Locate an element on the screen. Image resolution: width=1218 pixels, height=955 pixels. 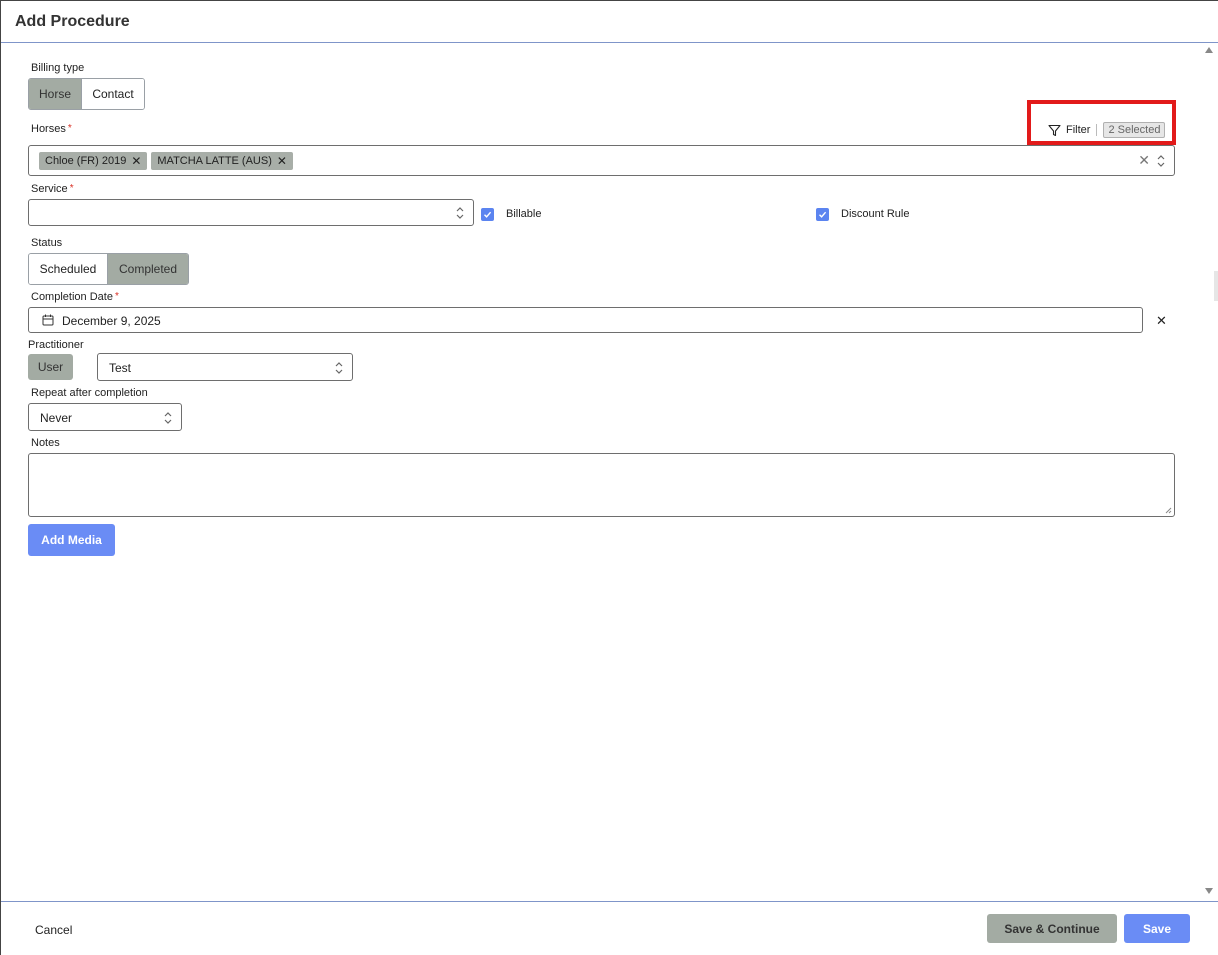
notes-label: Notes is located at coordinates (45, 443).